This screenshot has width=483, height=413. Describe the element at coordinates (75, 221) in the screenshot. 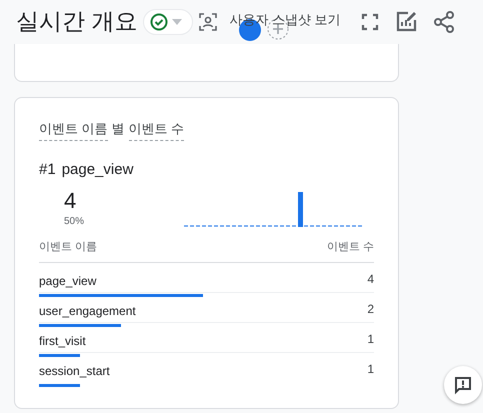

I see `percent-label: 50%` at that location.